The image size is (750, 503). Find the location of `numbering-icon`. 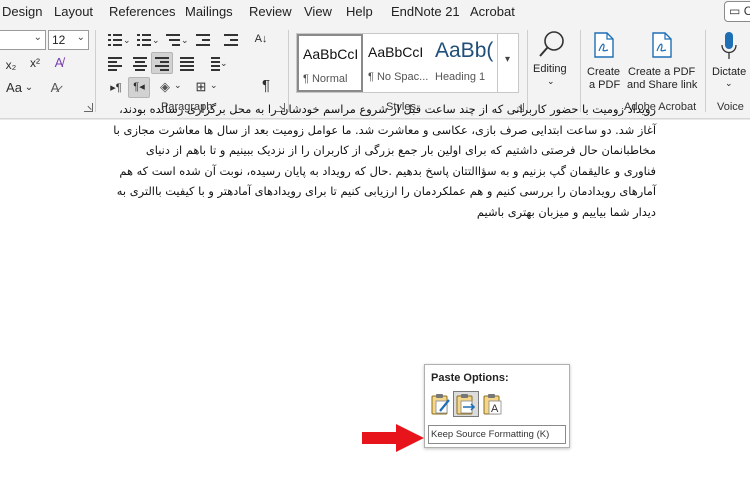

numbering-icon is located at coordinates (144, 40).